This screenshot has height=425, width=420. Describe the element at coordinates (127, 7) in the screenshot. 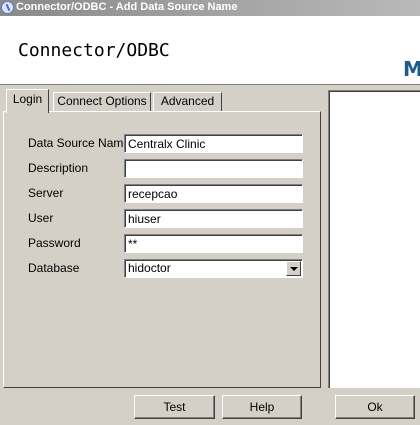

I see `window-title: Connector/ODBC - Add Data Source Name` at that location.